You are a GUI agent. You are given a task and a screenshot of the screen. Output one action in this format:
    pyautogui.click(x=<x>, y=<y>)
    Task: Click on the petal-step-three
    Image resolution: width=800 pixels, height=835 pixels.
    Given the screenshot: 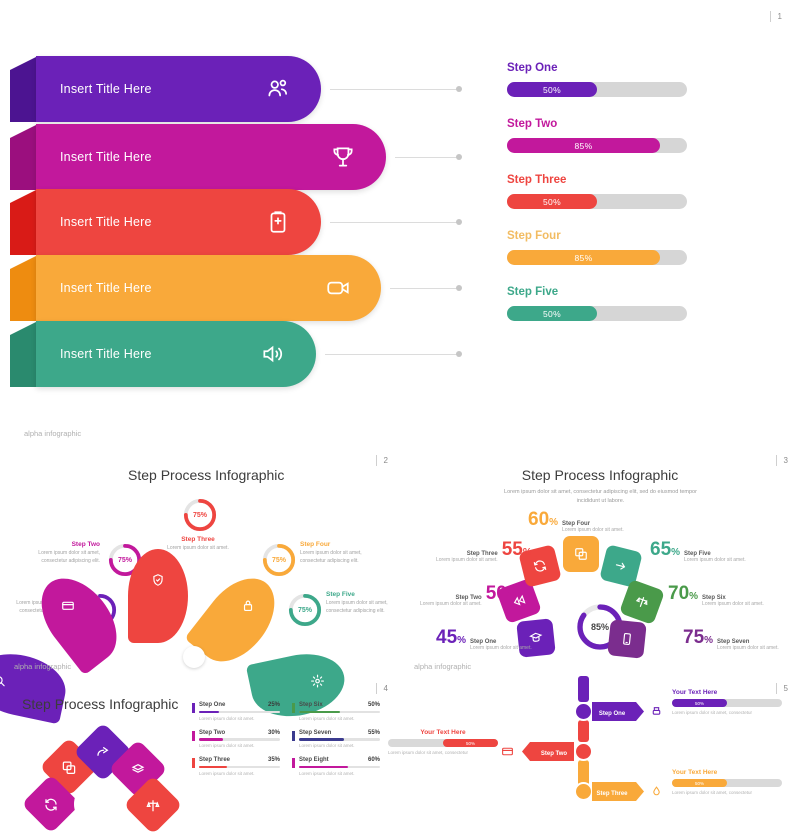 What is the action you would take?
    pyautogui.click(x=158, y=596)
    